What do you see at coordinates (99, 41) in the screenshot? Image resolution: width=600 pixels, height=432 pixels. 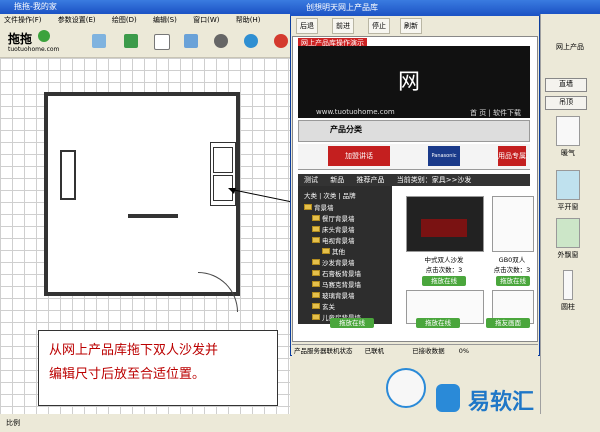 I see `open-icon` at bounding box center [99, 41].